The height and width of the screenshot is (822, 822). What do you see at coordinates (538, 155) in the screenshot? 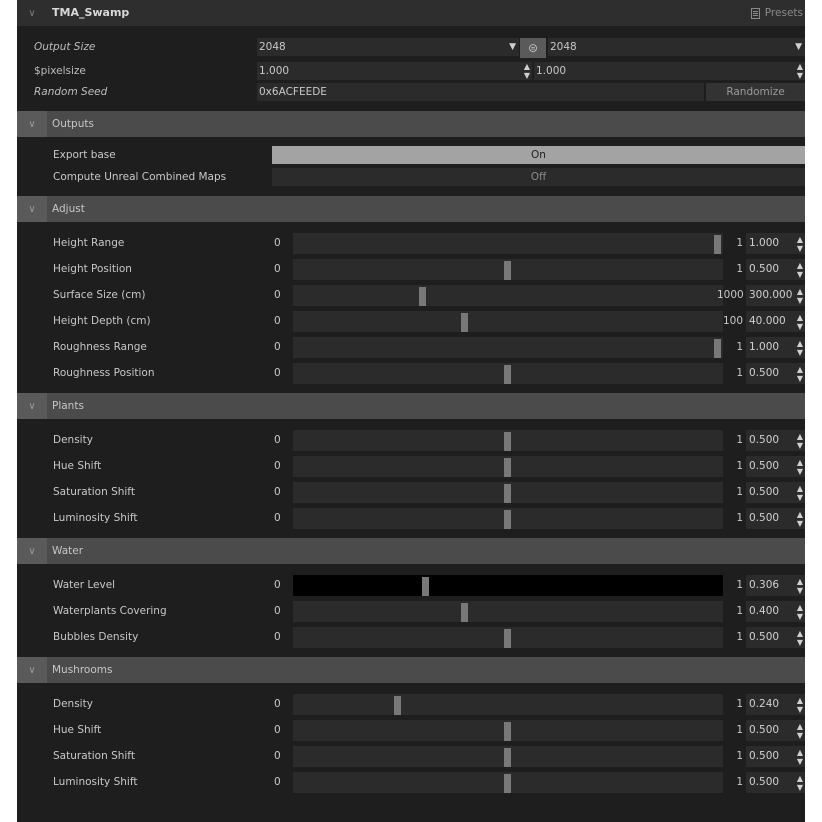
I see `export-base-toggle: On` at bounding box center [538, 155].